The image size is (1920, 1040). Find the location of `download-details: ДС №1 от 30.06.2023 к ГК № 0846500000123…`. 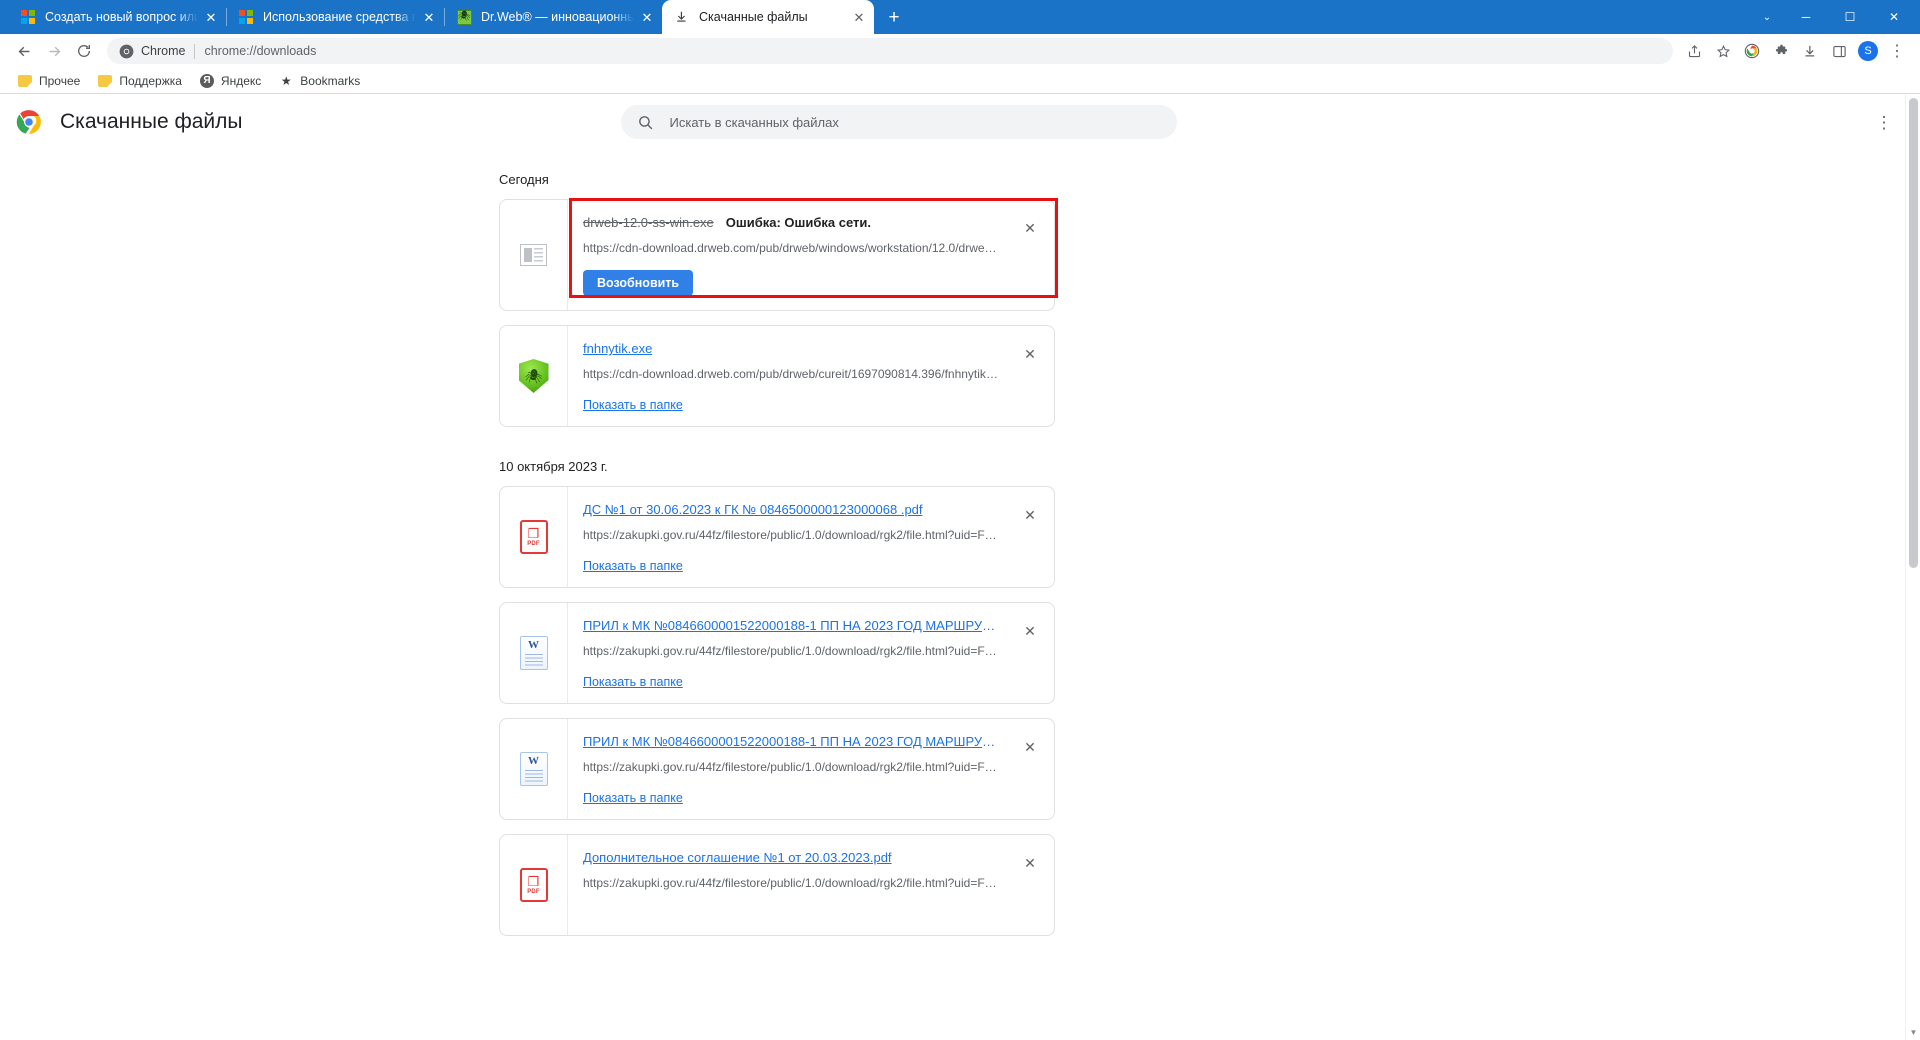

download-details: ДС №1 от 30.06.2023 к ГК № 0846500000123… is located at coordinates (792, 537).